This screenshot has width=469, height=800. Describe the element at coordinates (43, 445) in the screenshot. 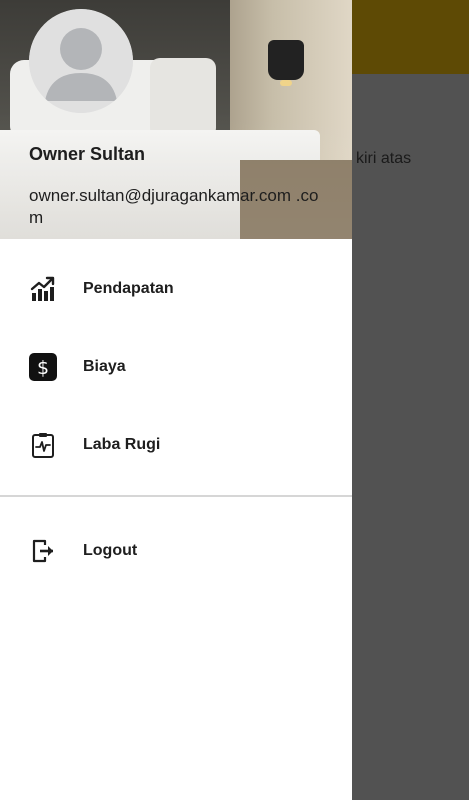

I see `clipboard-pulse-icon` at that location.